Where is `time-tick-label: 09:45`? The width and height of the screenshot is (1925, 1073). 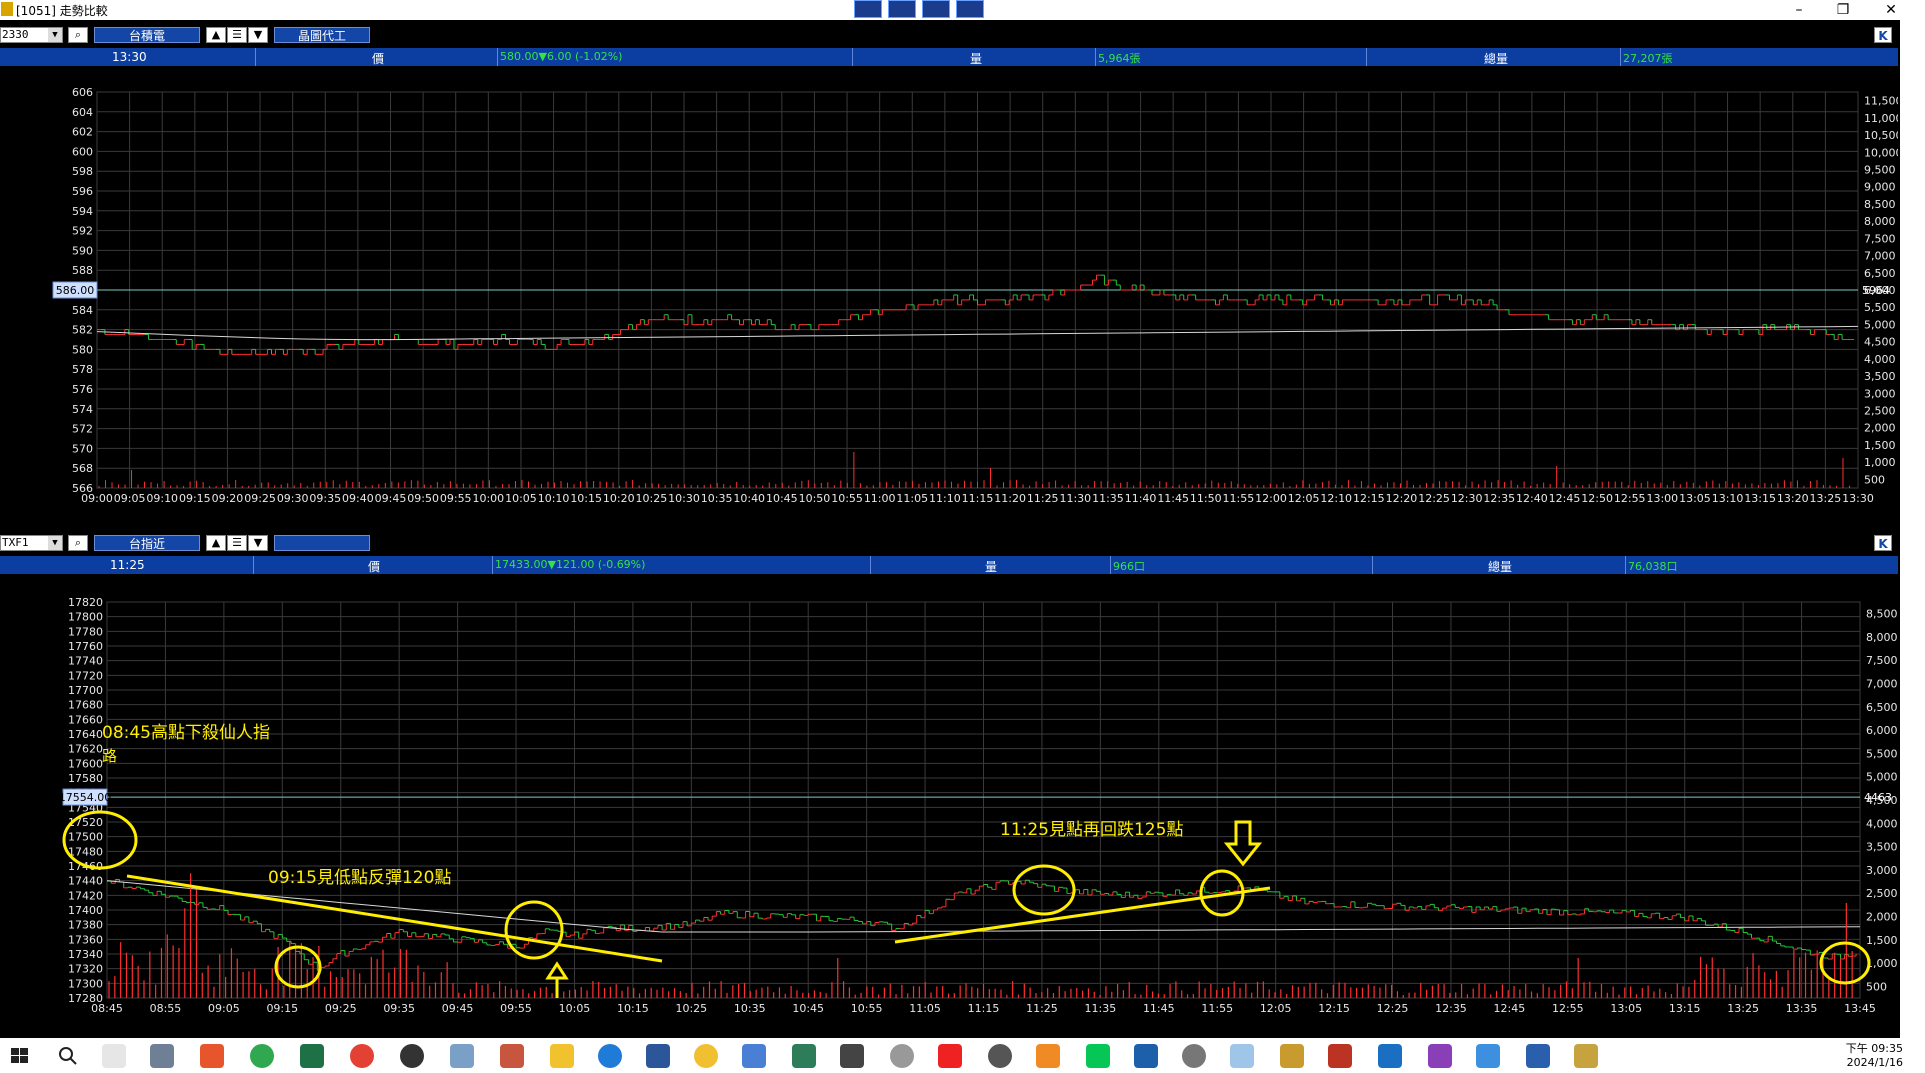 time-tick-label: 09:45 is located at coordinates (391, 498).